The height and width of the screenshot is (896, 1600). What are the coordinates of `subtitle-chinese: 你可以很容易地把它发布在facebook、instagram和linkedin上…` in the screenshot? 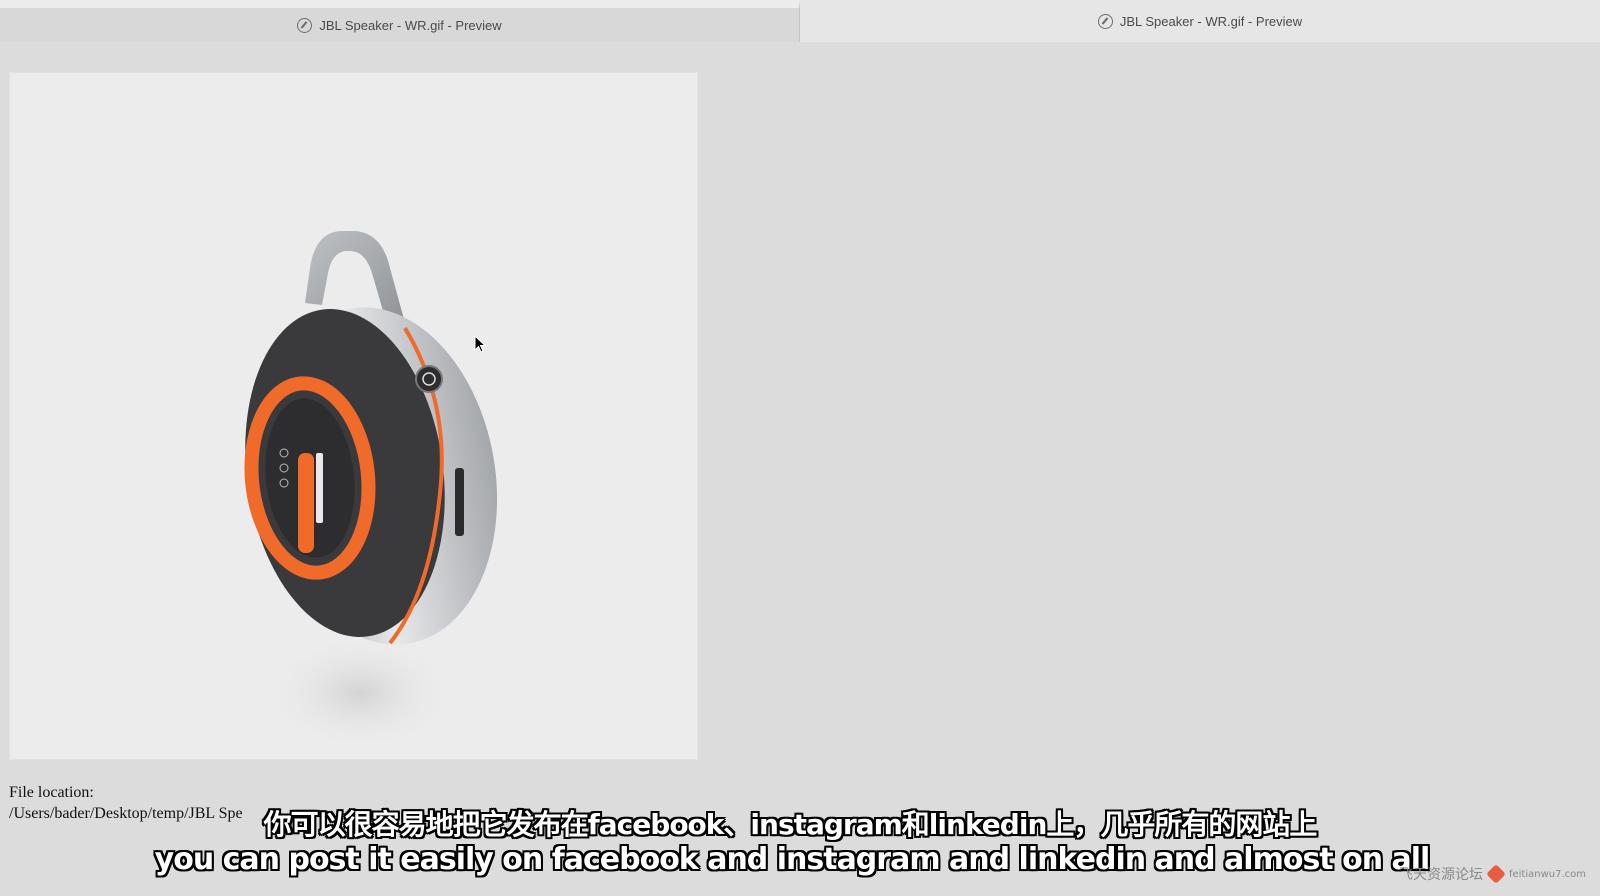 It's located at (790, 824).